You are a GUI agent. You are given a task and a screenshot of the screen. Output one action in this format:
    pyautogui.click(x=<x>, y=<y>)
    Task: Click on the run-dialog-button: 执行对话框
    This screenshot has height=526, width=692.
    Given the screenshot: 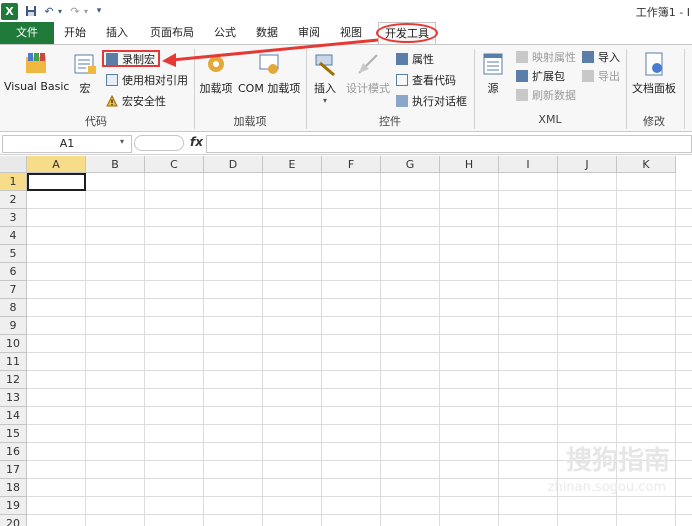 What is the action you would take?
    pyautogui.click(x=431, y=101)
    